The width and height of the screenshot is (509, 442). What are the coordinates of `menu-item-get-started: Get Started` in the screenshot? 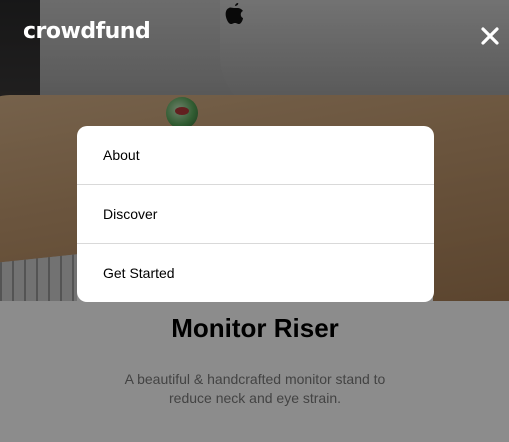 It's located at (255, 273).